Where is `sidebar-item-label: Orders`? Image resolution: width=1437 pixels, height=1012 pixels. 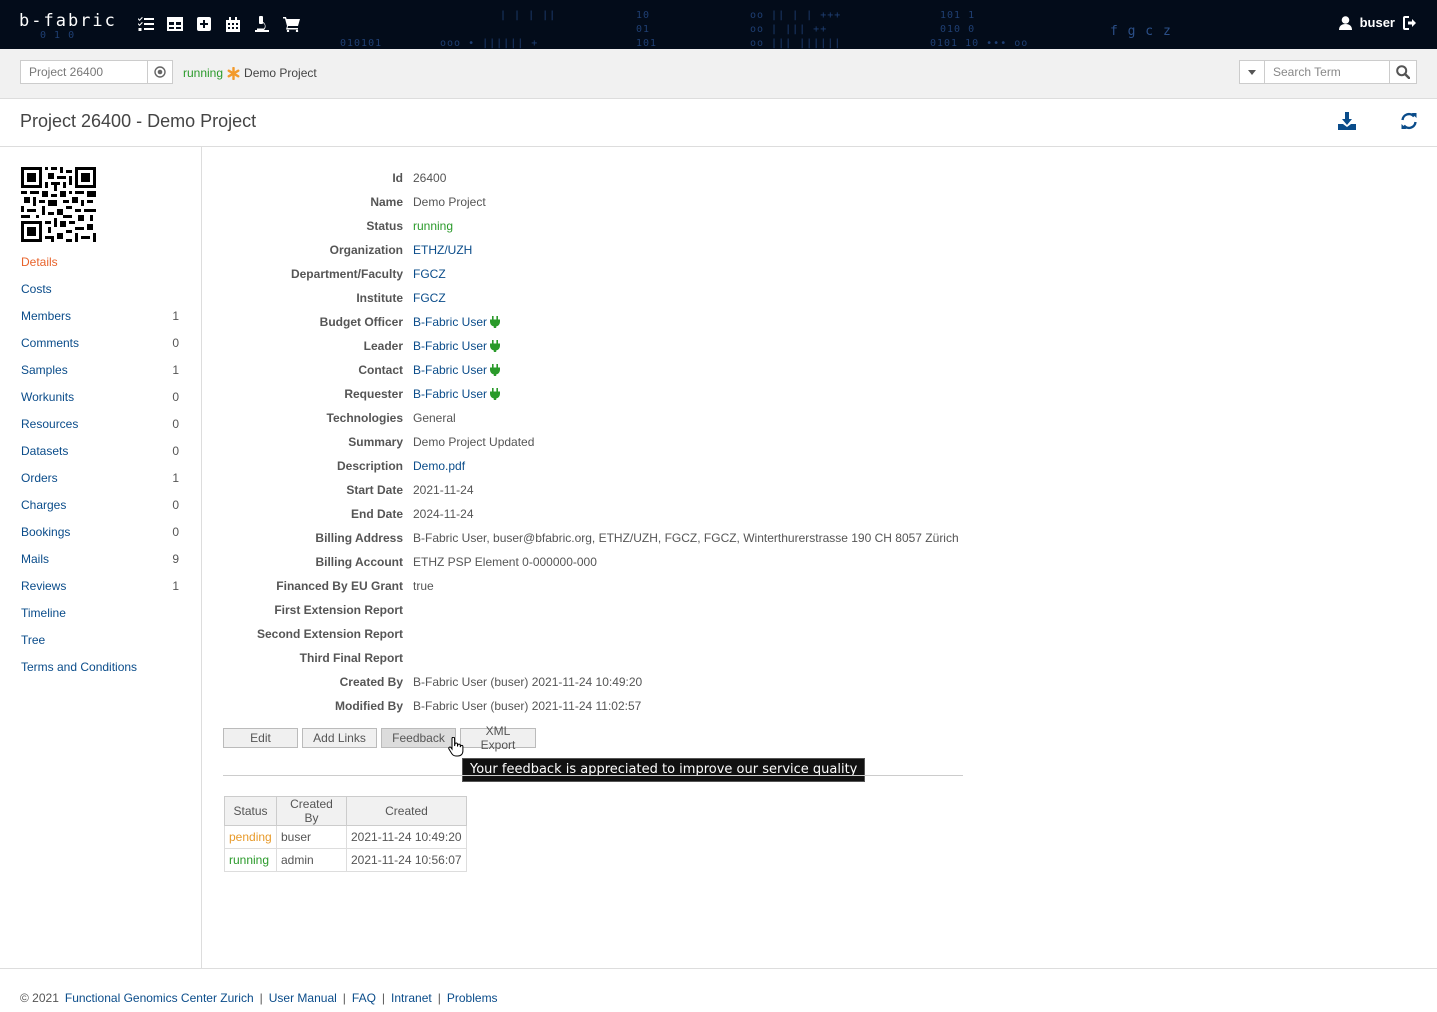 sidebar-item-label: Orders is located at coordinates (39, 484).